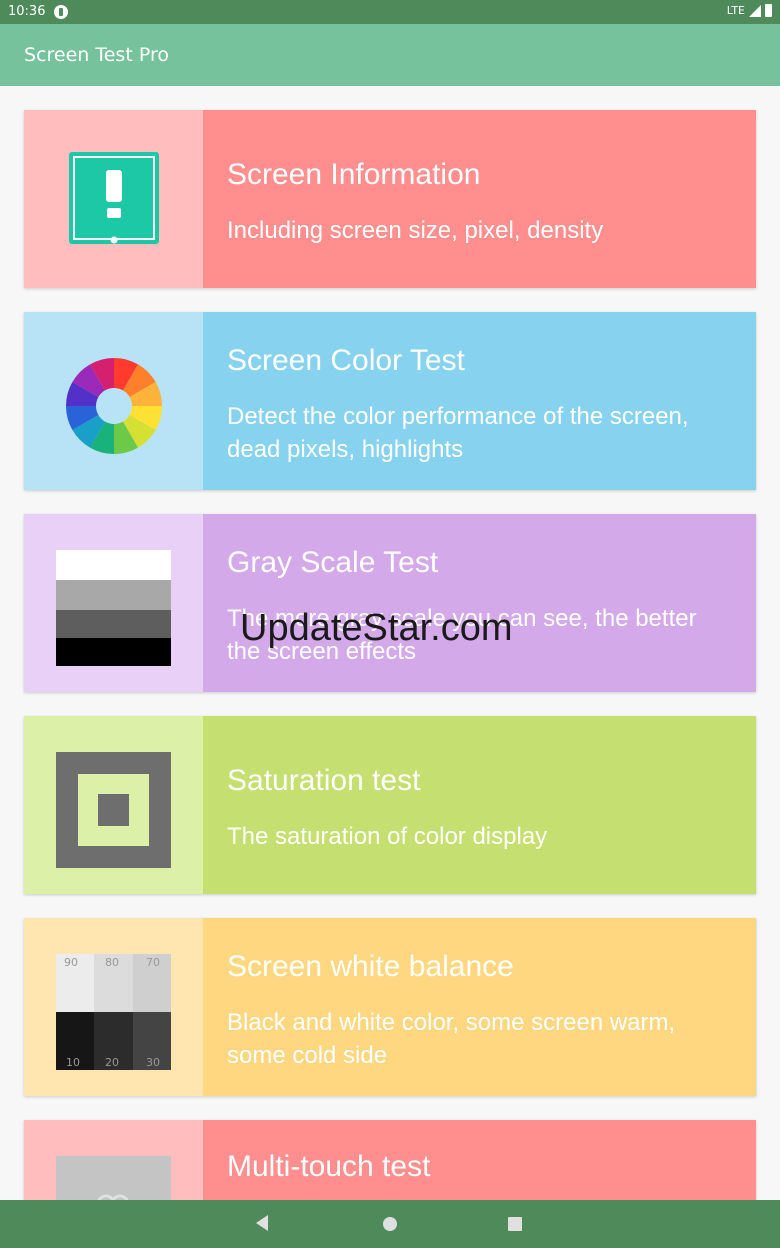 The width and height of the screenshot is (780, 1248). I want to click on card-title: Saturation test, so click(324, 780).